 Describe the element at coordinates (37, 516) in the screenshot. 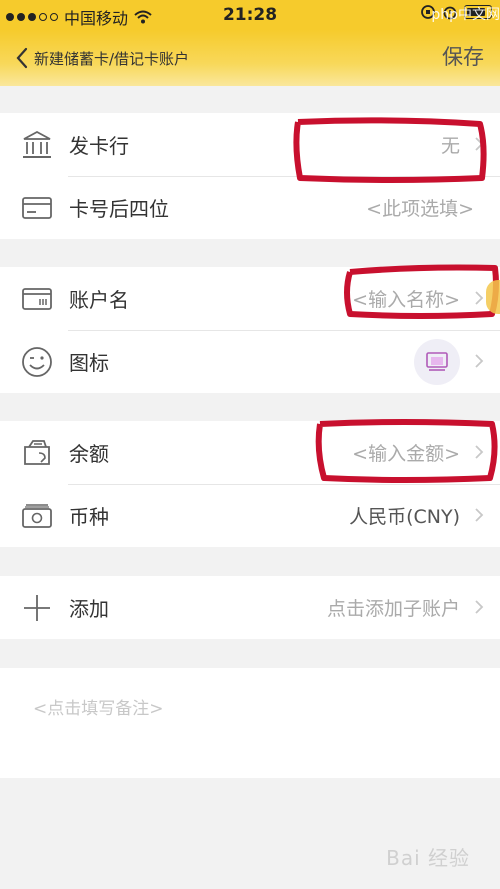

I see `banknote-icon` at that location.